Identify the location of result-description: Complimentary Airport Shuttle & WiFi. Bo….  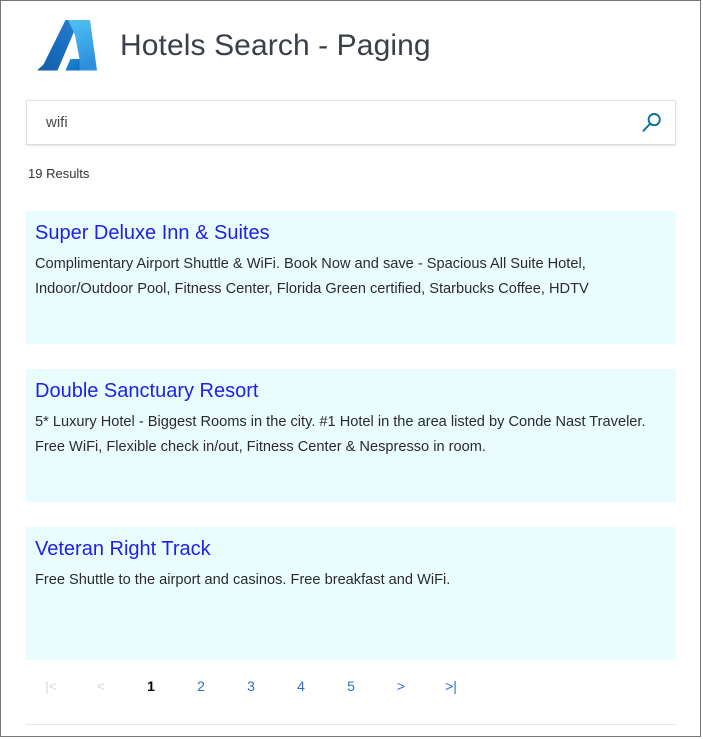
(312, 276).